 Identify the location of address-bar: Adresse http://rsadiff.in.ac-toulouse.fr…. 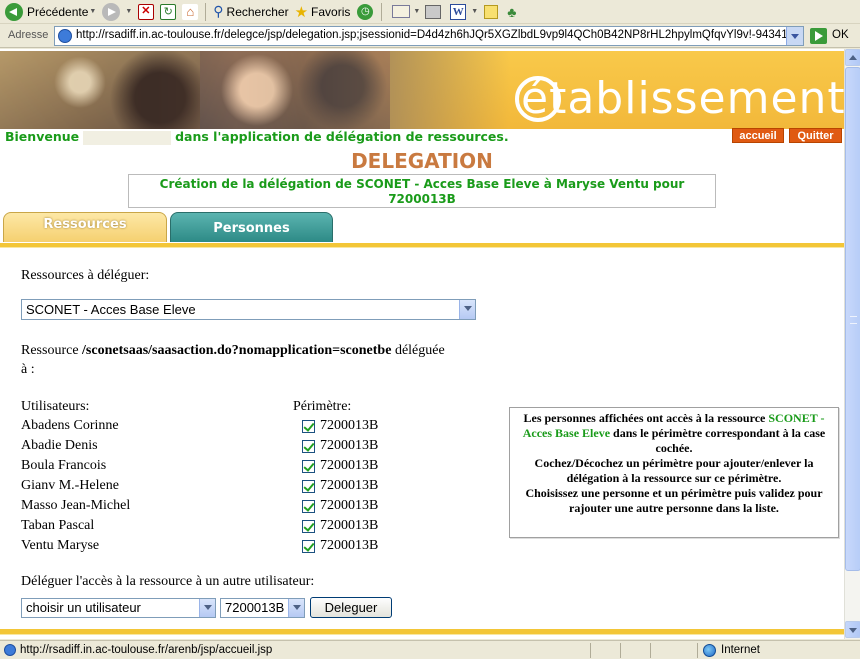
(430, 36).